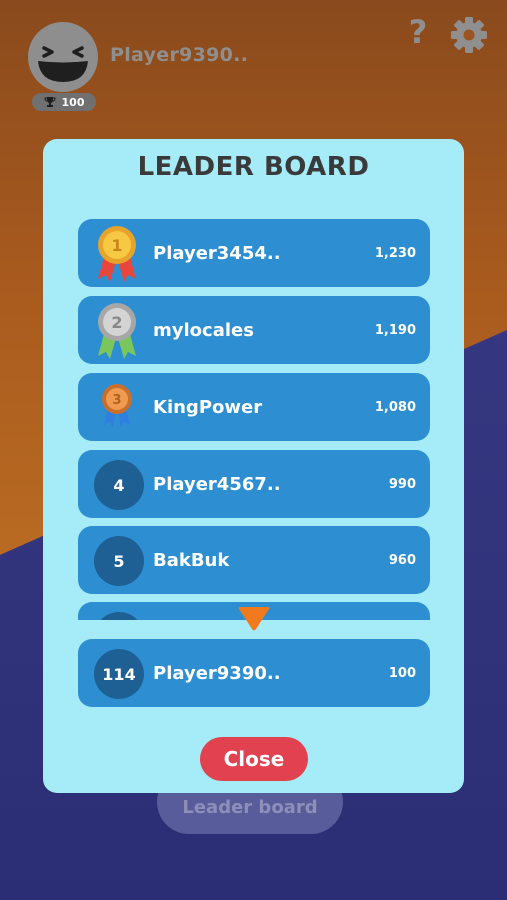 This screenshot has height=900, width=507. Describe the element at coordinates (116, 322) in the screenshot. I see `medal-number: 2` at that location.